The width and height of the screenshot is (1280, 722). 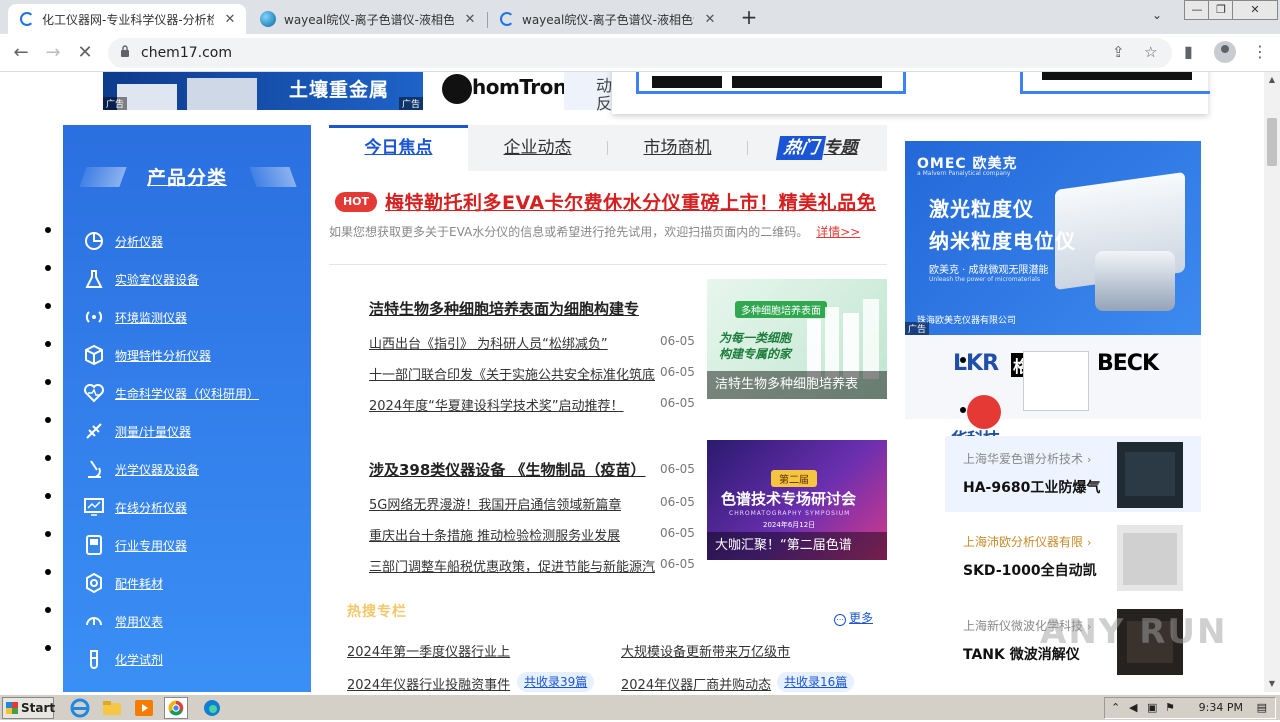 What do you see at coordinates (512, 565) in the screenshot?
I see `news-item-link: 三部门调整车船税优惠政策，促进节能与新能源汽` at bounding box center [512, 565].